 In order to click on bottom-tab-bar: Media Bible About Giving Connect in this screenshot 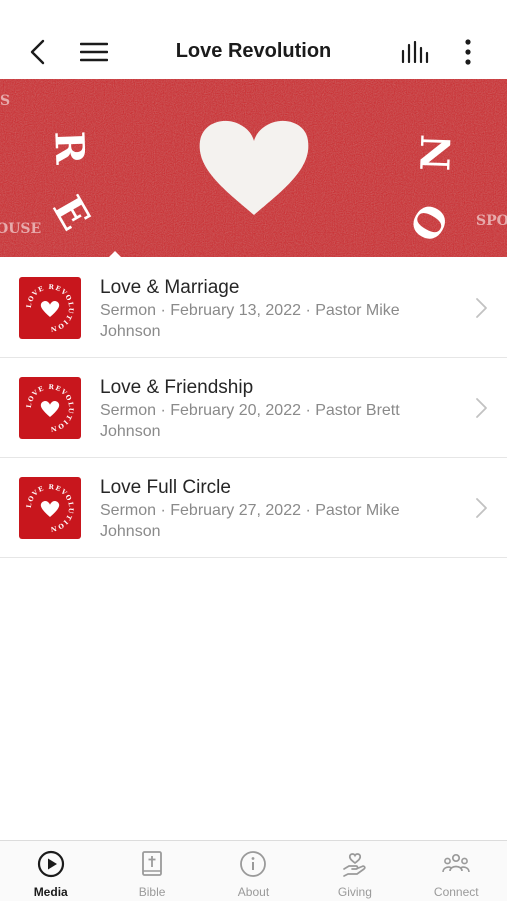, I will do `click(253, 870)`.